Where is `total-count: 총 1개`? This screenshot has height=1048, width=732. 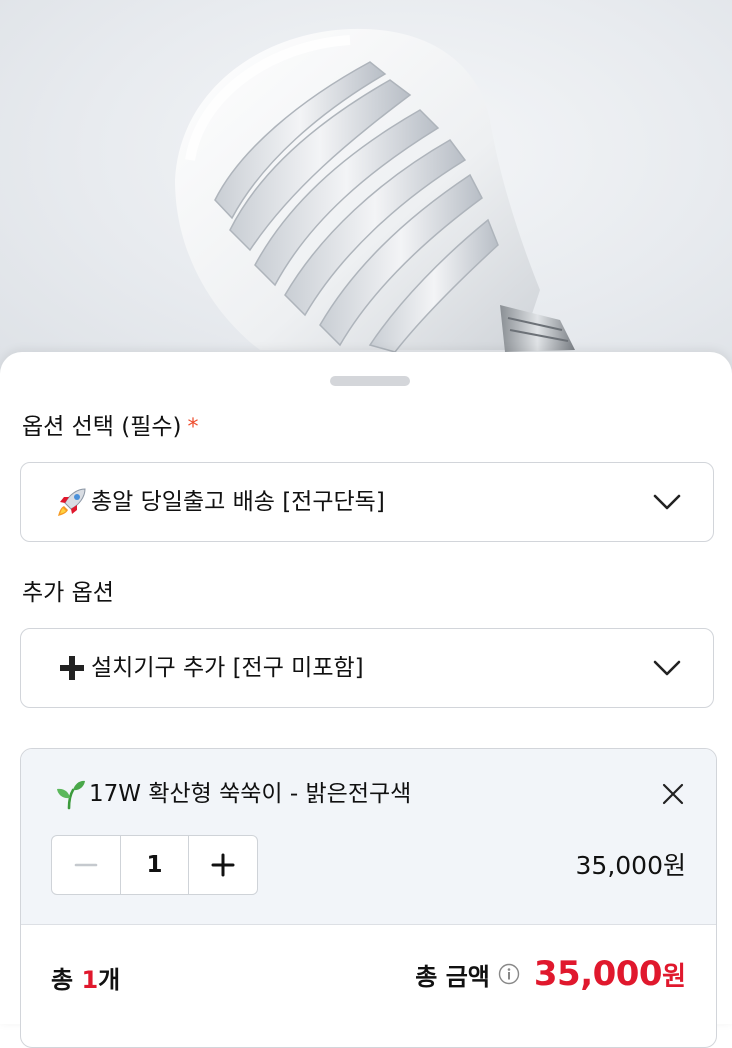
total-count: 총 1개 is located at coordinates (85, 977).